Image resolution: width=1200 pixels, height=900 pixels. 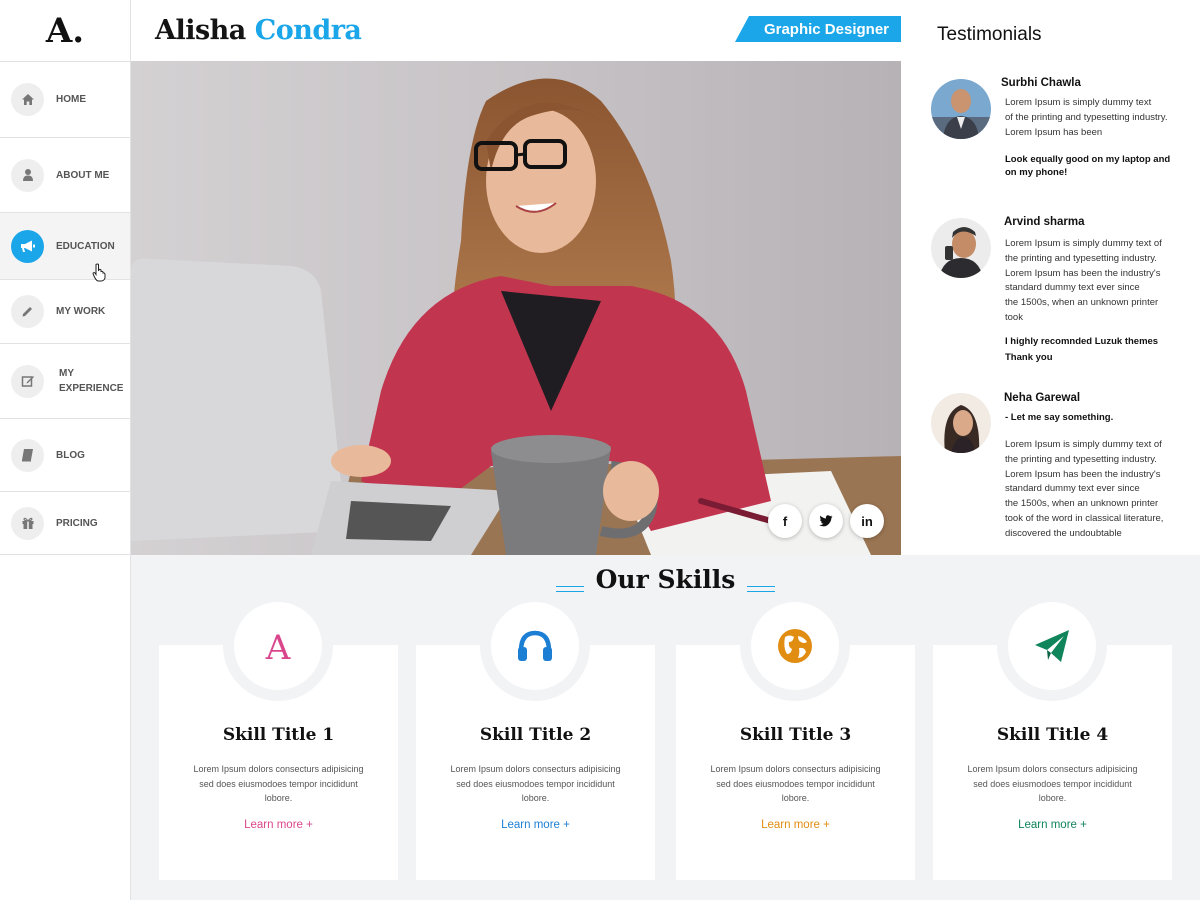 I want to click on skill-title: Skill Title 1, so click(x=278, y=735).